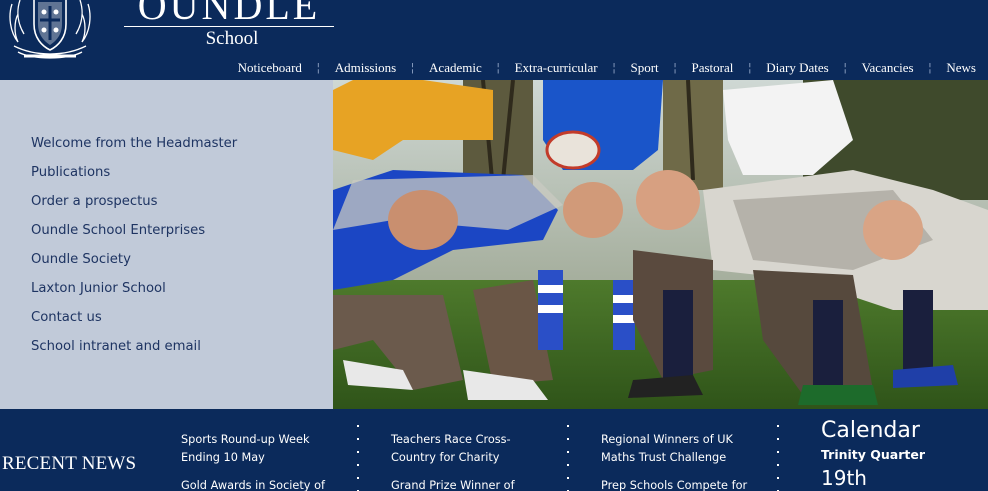  What do you see at coordinates (134, 149) in the screenshot?
I see `sidebar-item-welcome-headmaster: Welcome from the Headmaster` at bounding box center [134, 149].